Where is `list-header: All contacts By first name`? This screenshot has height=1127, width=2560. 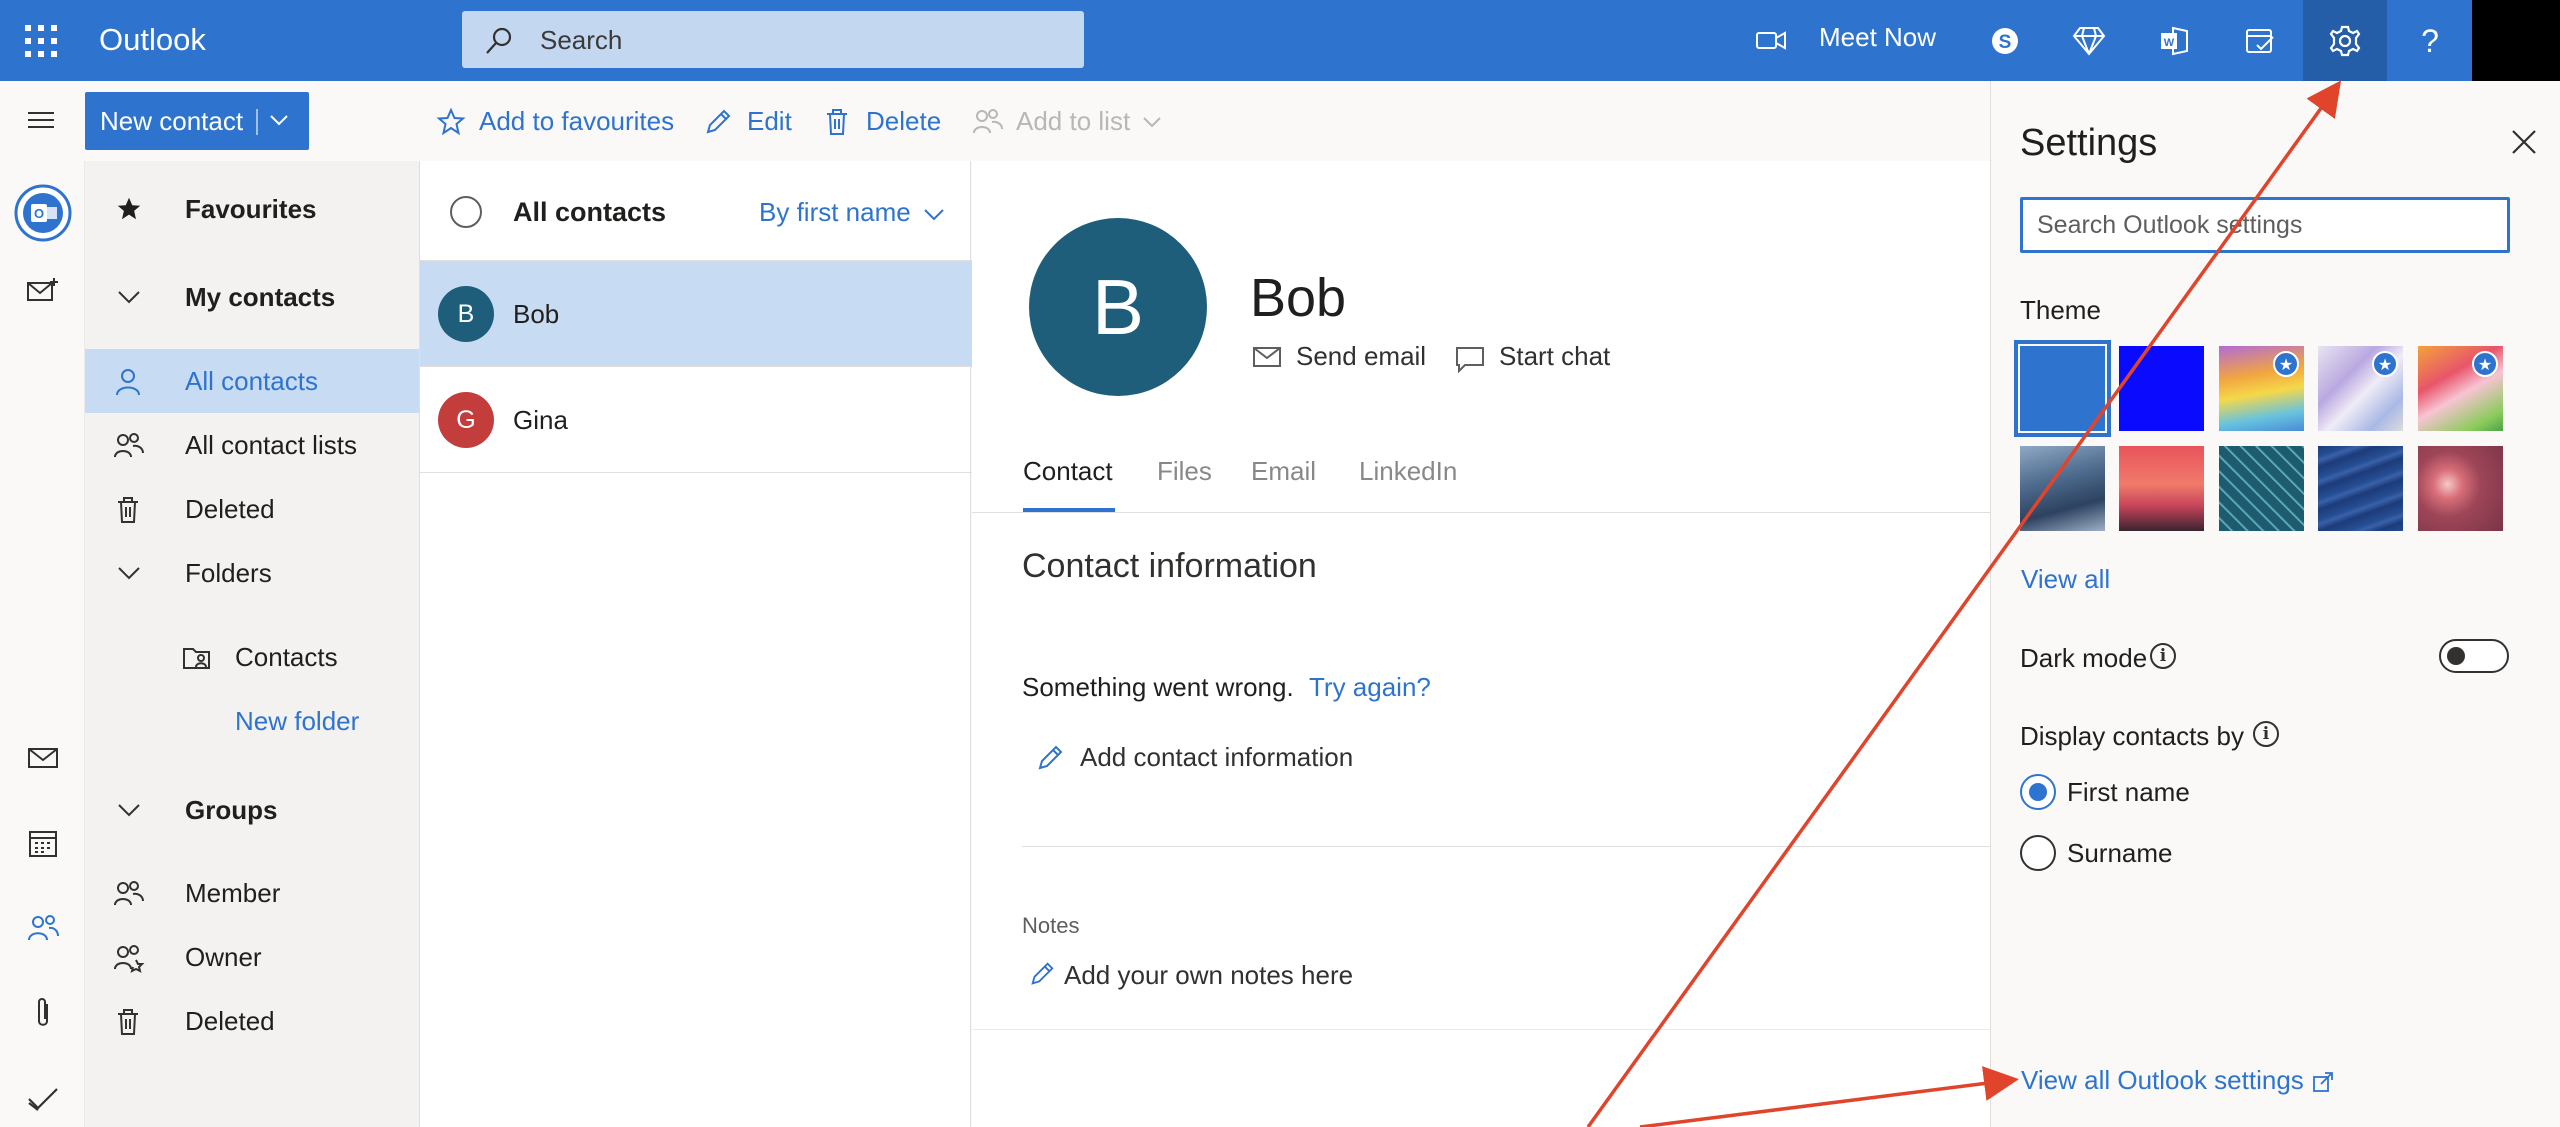
list-header: All contacts By first name is located at coordinates (696, 211).